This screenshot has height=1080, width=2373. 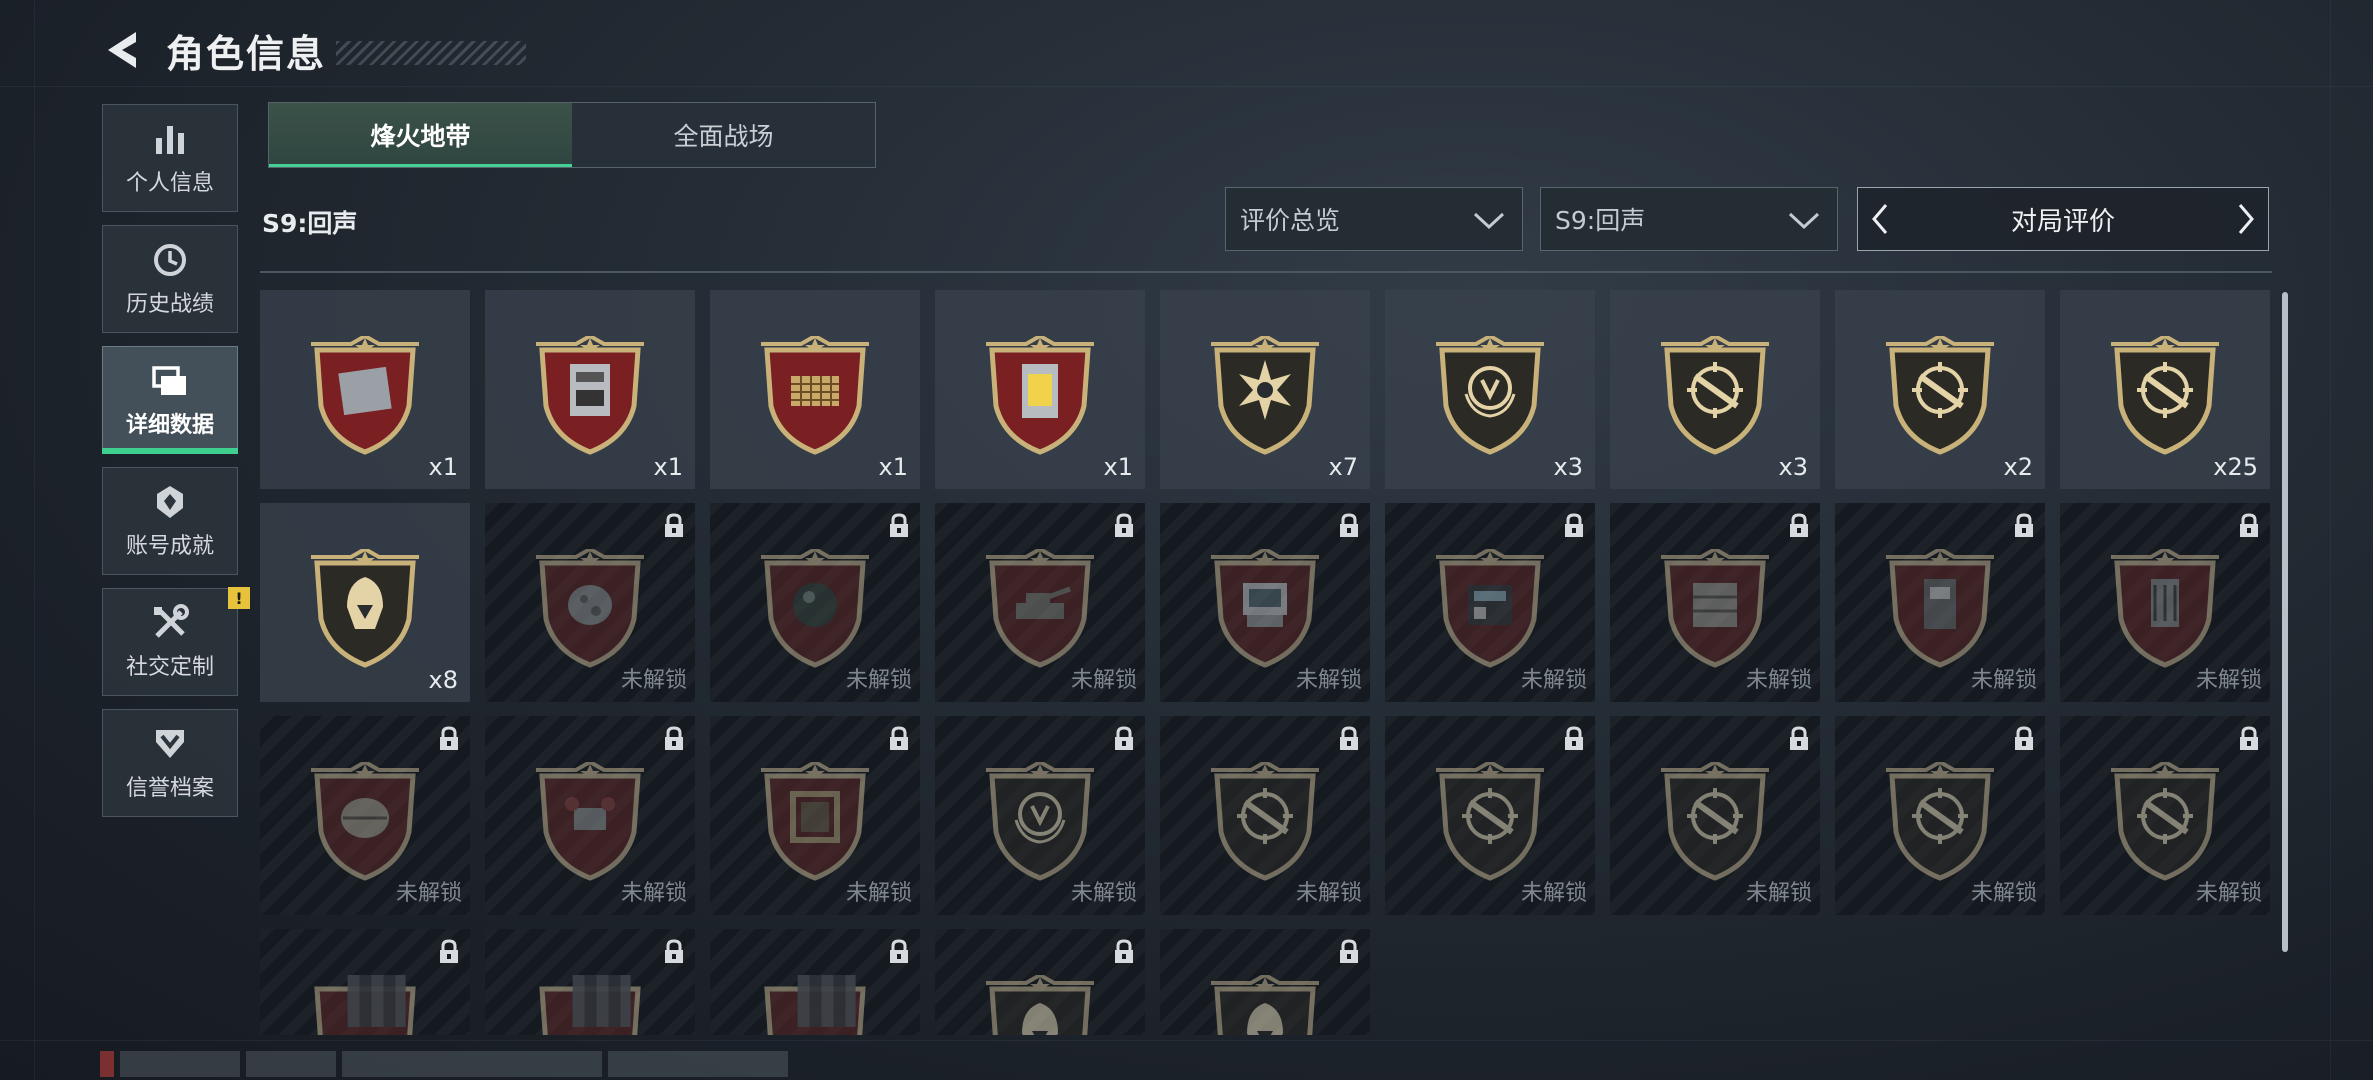 What do you see at coordinates (1265, 821) in the screenshot?
I see `sniper-crosshair-icon` at bounding box center [1265, 821].